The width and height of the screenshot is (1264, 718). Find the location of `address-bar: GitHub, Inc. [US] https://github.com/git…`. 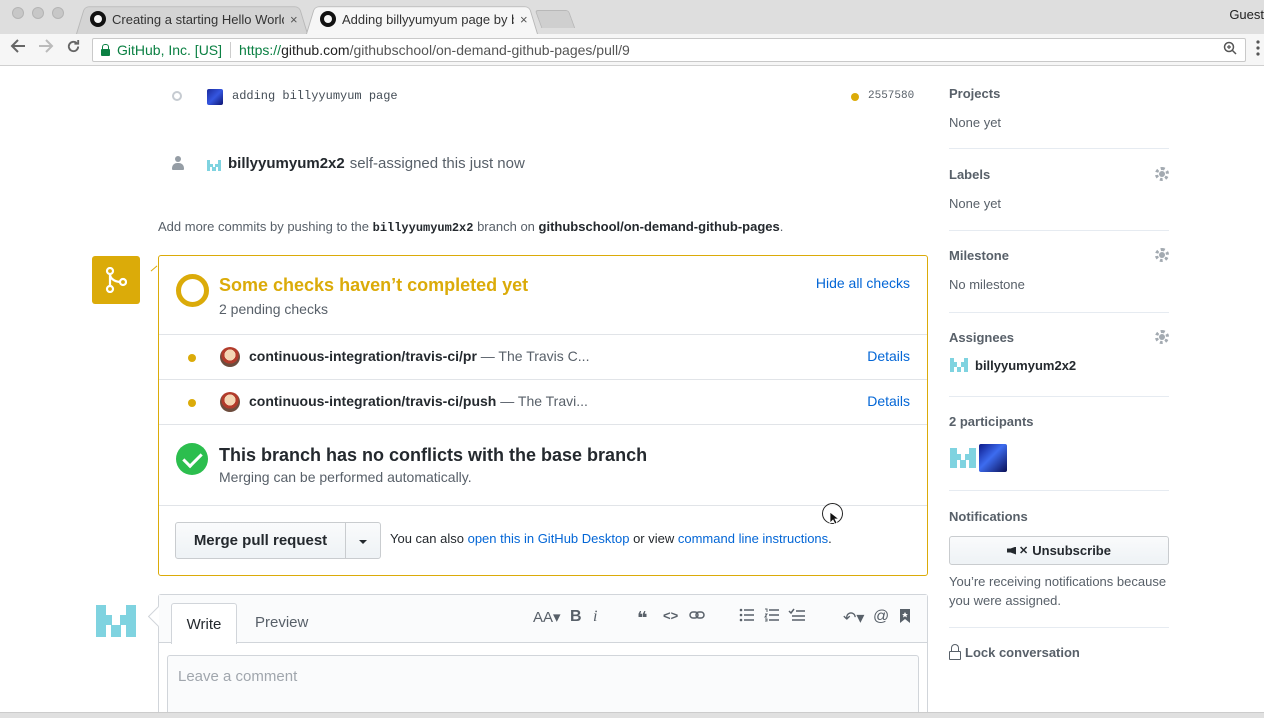

address-bar: GitHub, Inc. [US] https://github.com/git… is located at coordinates (669, 50).